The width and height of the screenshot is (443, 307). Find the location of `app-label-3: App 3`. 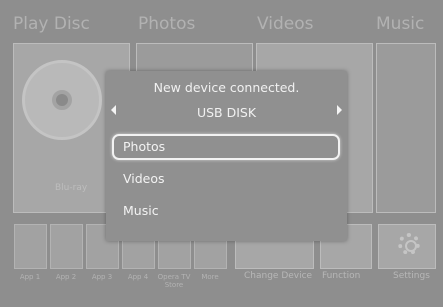

app-label-3: App 3 is located at coordinates (102, 277).